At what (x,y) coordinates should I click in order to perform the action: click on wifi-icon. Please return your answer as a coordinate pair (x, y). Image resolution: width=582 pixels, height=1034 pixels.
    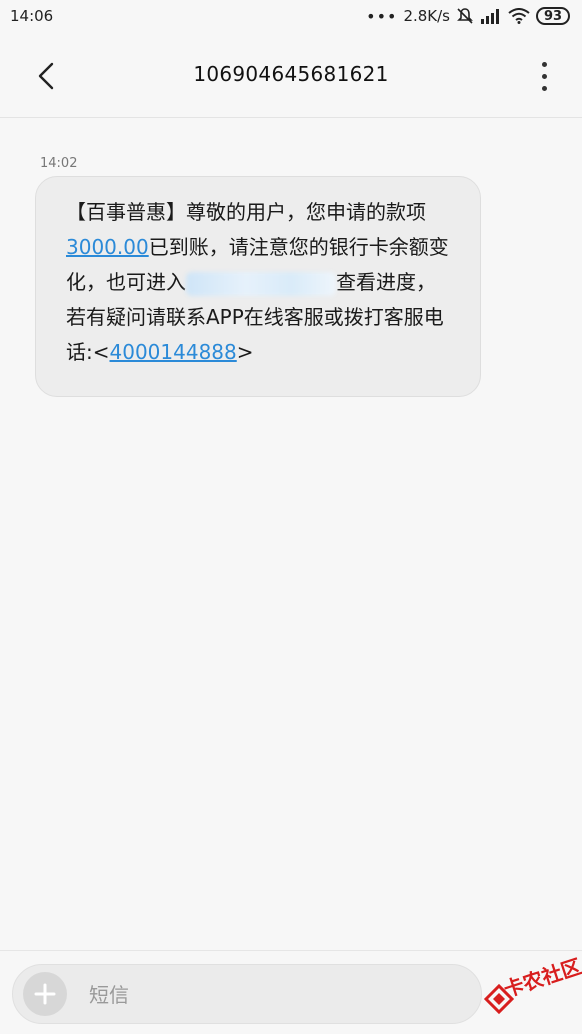
    Looking at the image, I should click on (519, 16).